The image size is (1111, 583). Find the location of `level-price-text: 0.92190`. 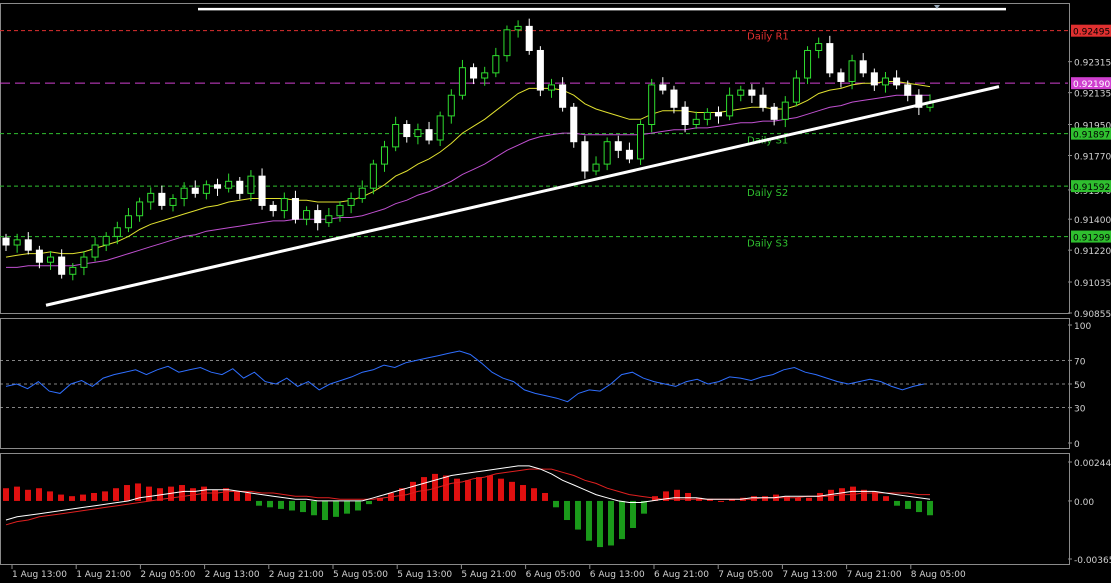

level-price-text: 0.92190 is located at coordinates (1091, 85).